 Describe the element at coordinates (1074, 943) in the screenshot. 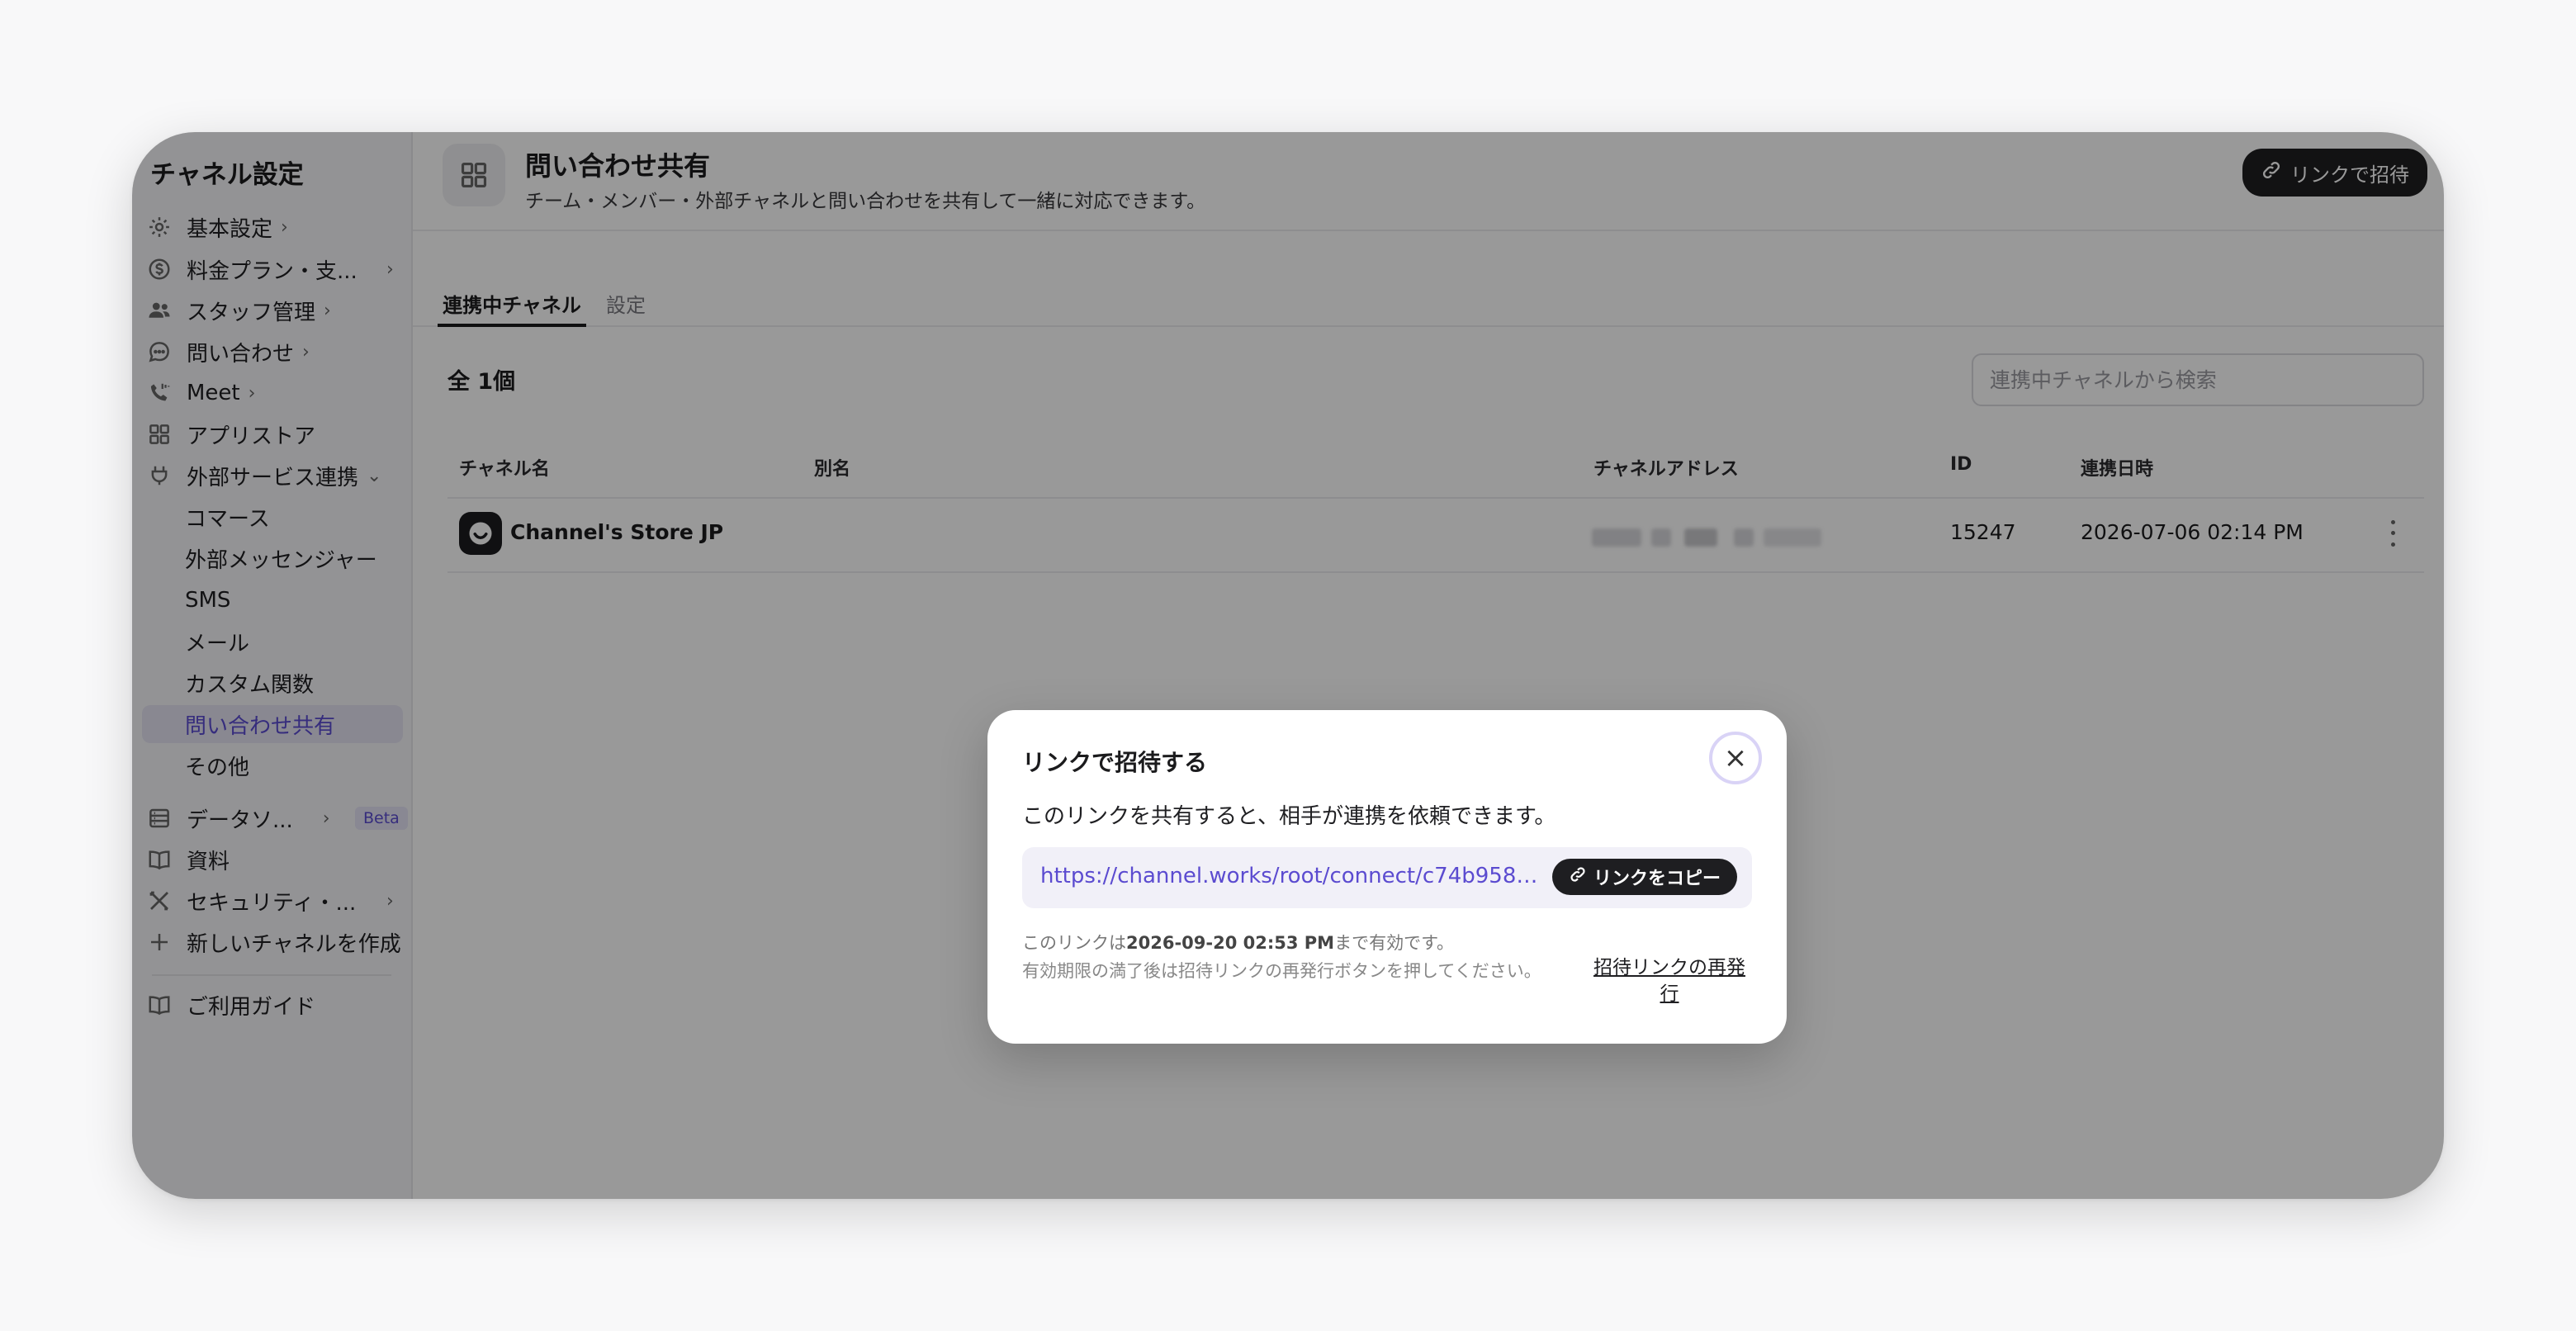

I see `expiry-prefix: このリンクは` at that location.